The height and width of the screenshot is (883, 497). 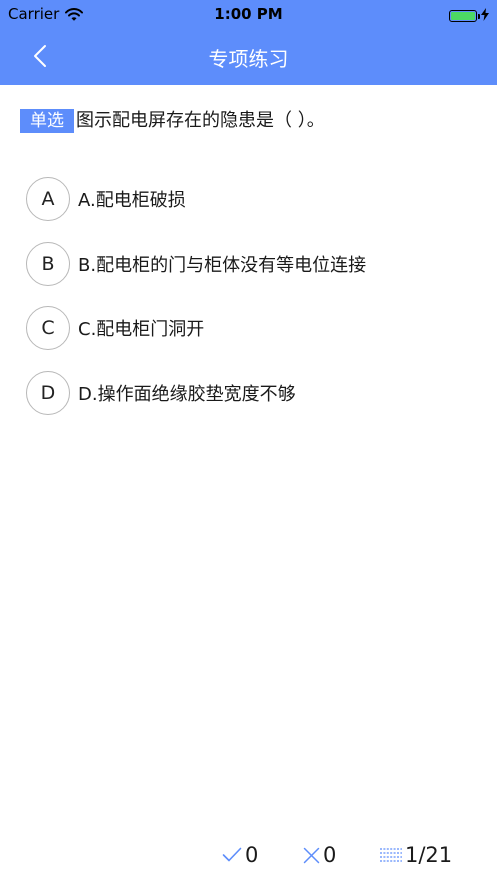 I want to click on correct-count: 0, so click(x=252, y=855).